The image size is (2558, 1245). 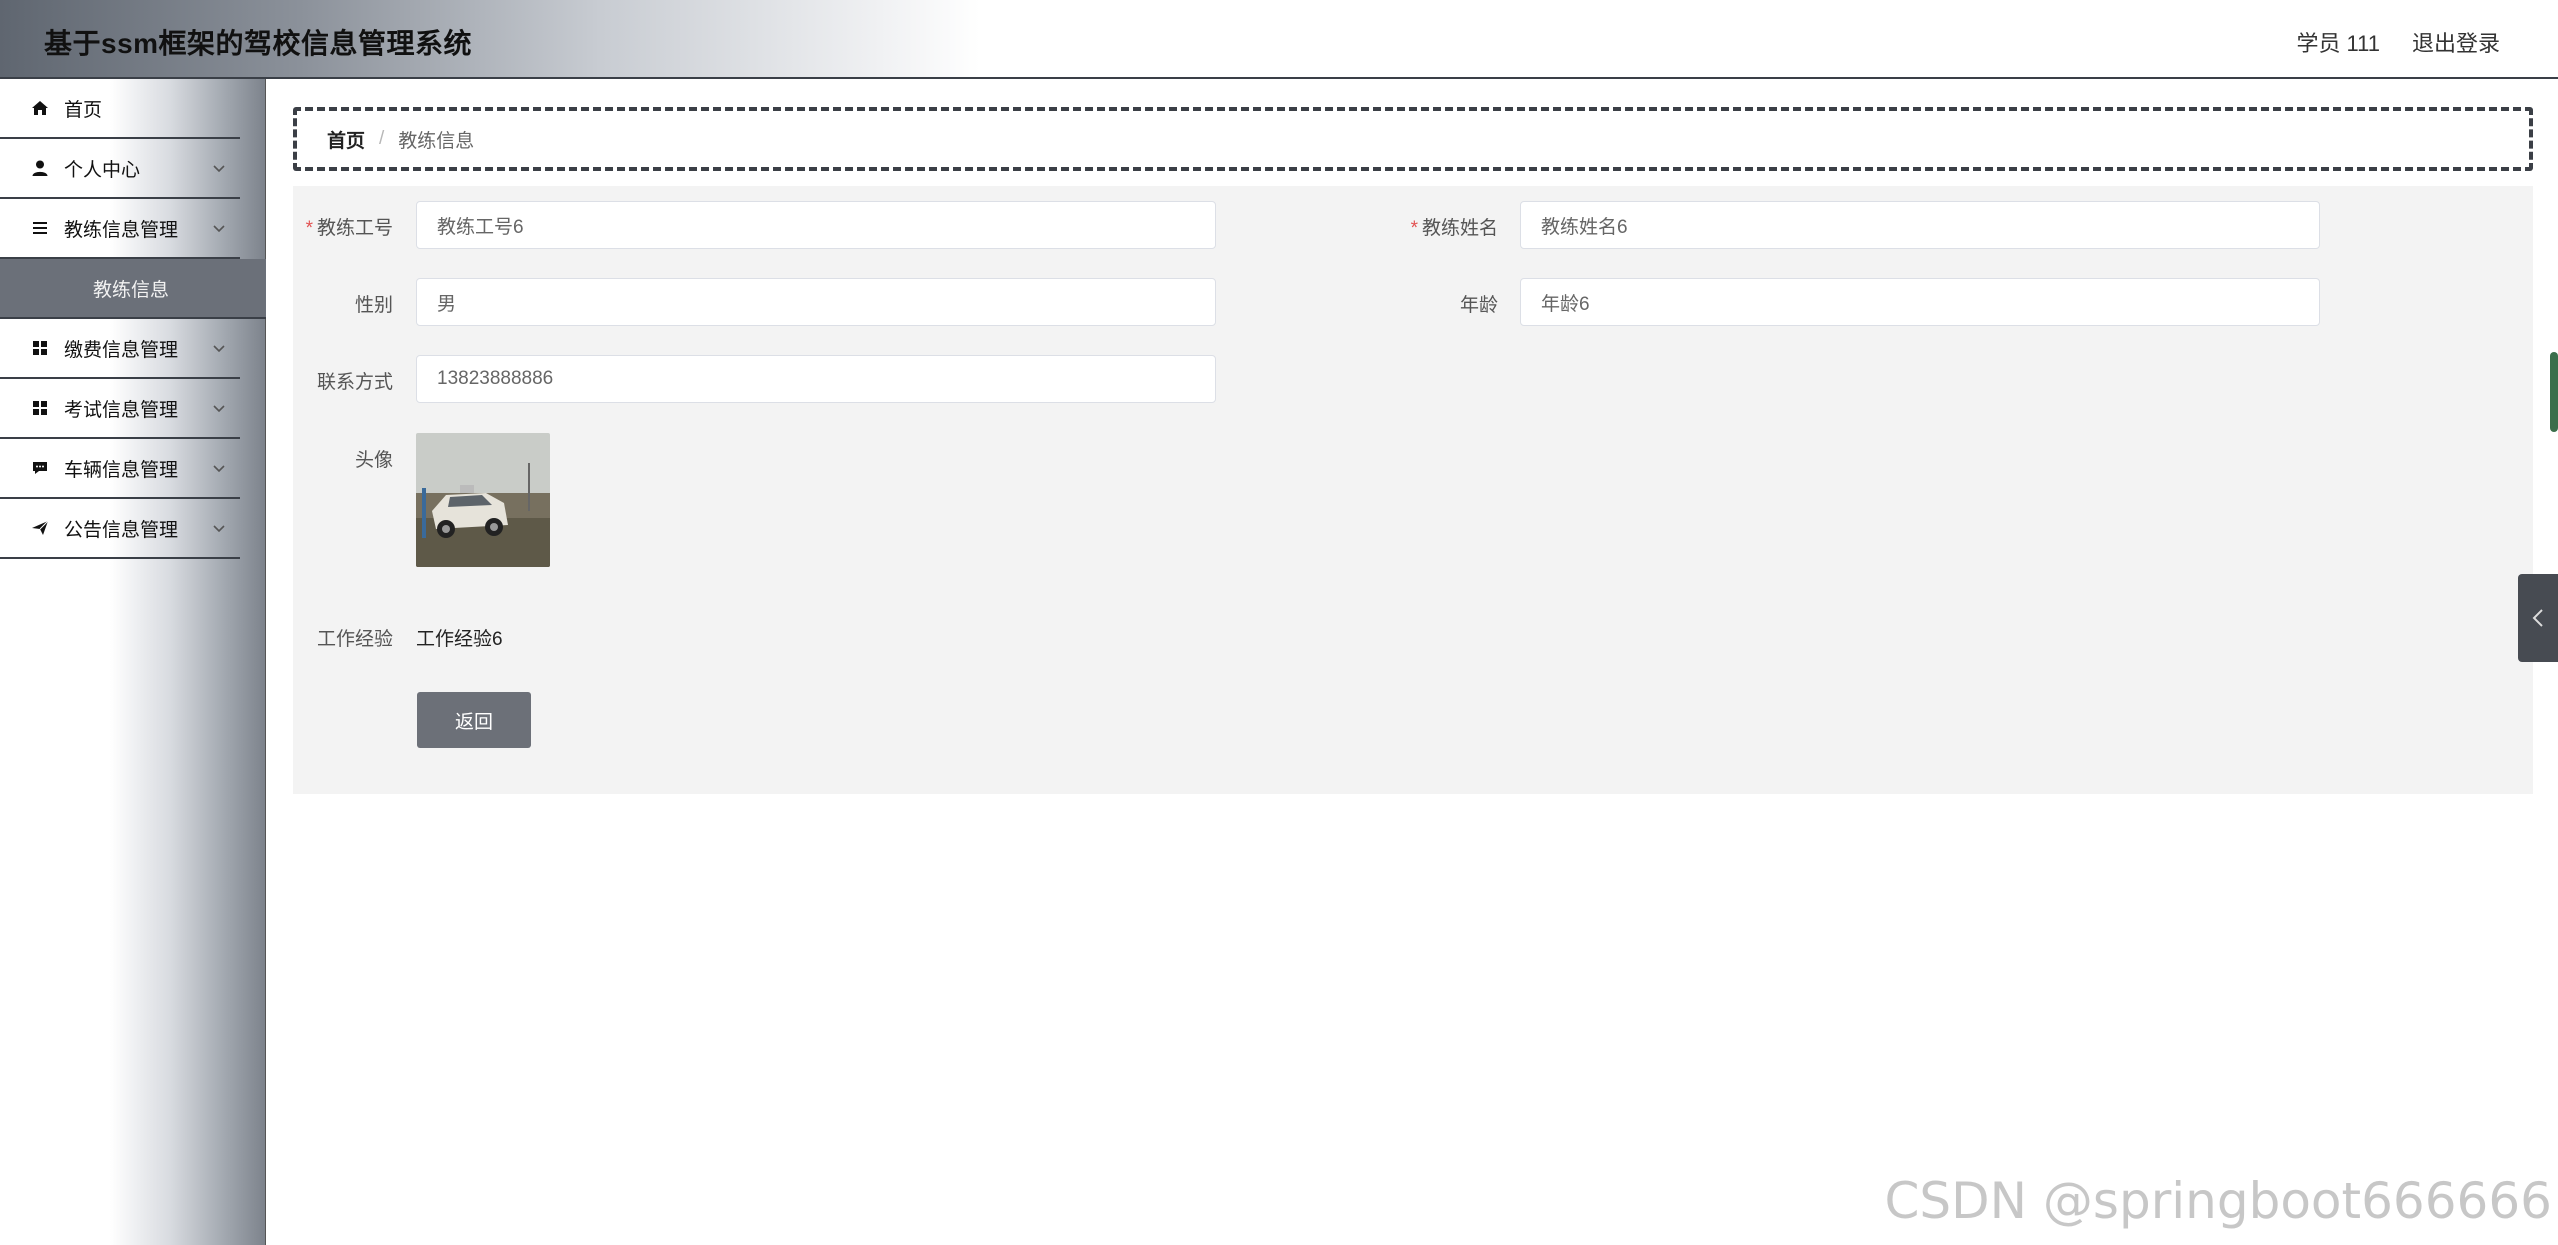 What do you see at coordinates (40, 468) in the screenshot?
I see `chat-icon` at bounding box center [40, 468].